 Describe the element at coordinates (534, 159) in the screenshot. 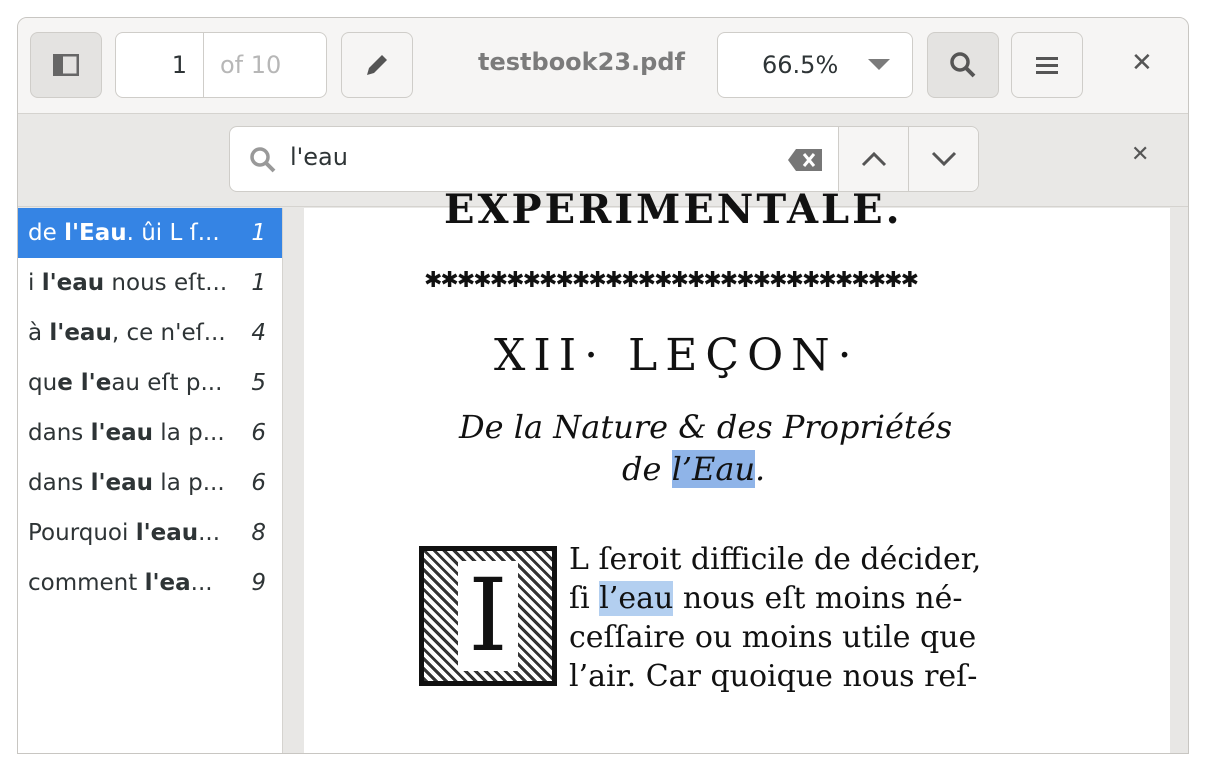

I see `search-input: l'eau` at that location.